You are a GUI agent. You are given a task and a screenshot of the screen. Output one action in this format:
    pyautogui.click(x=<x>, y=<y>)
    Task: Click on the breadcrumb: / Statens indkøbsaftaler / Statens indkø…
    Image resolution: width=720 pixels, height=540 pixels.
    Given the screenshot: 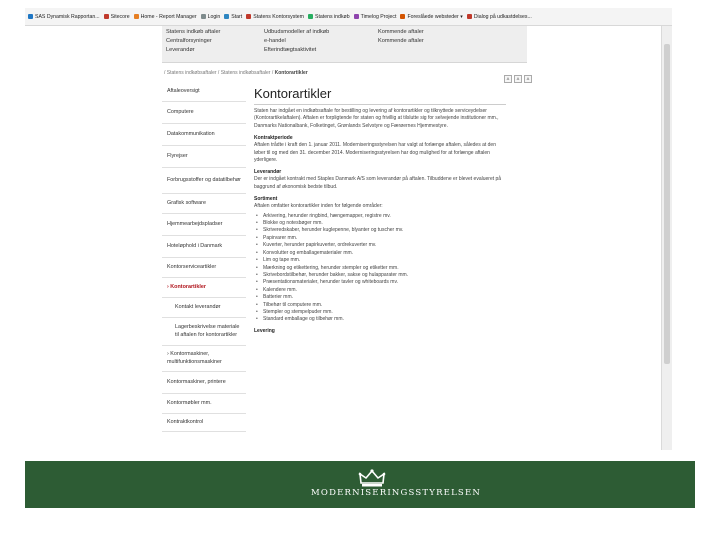 What is the action you would take?
    pyautogui.click(x=236, y=73)
    